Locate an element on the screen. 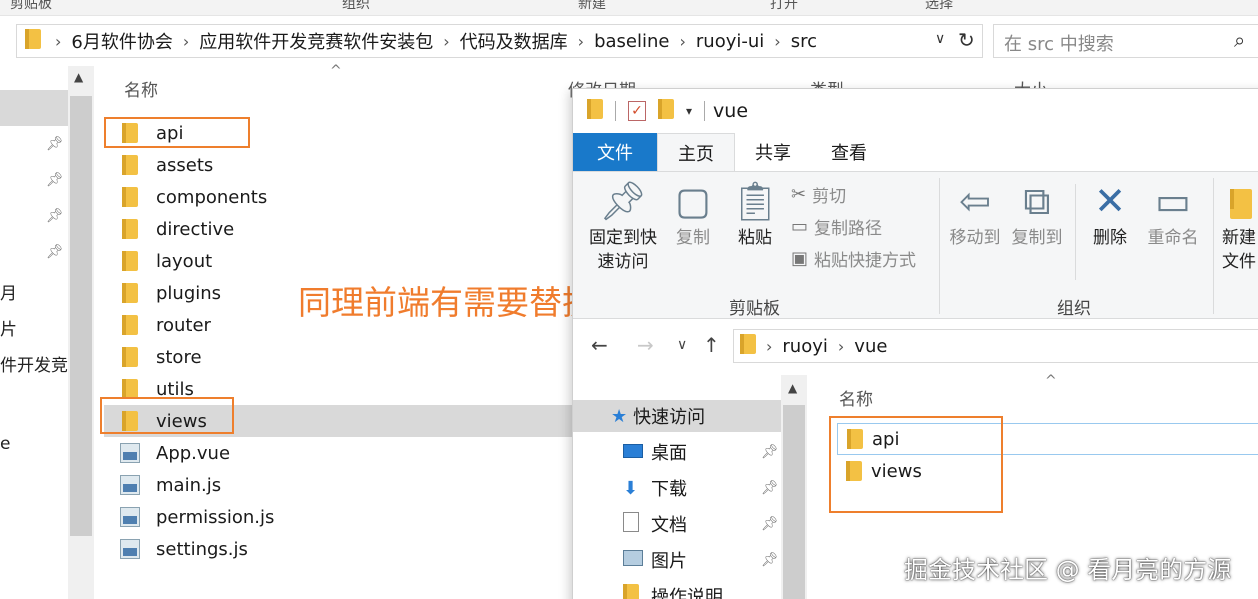 Image resolution: width=1258 pixels, height=599 pixels. copy-button: ▢ 复制 is located at coordinates (693, 213).